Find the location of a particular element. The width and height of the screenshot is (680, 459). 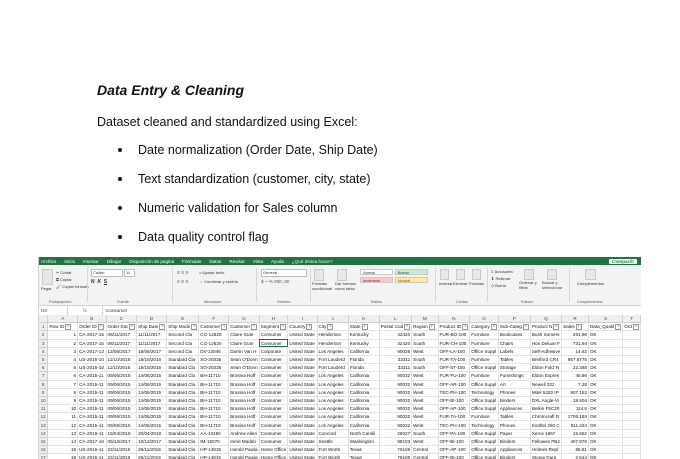

table-cell: US-2016-10 is located at coordinates (92, 368).